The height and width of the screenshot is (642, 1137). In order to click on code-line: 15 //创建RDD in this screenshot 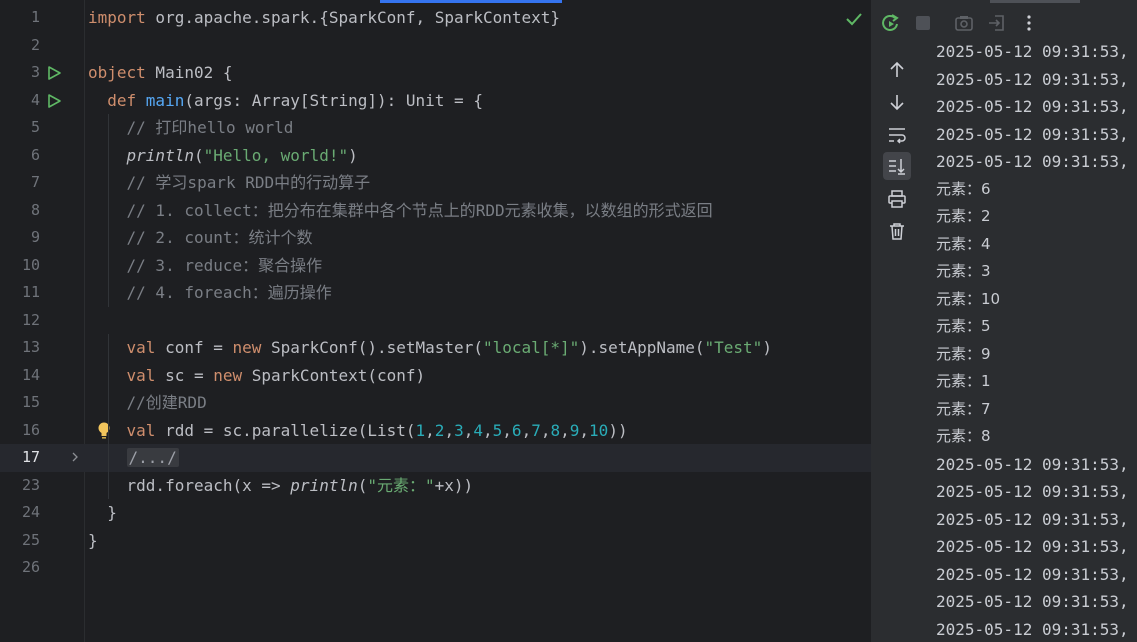, I will do `click(435, 403)`.